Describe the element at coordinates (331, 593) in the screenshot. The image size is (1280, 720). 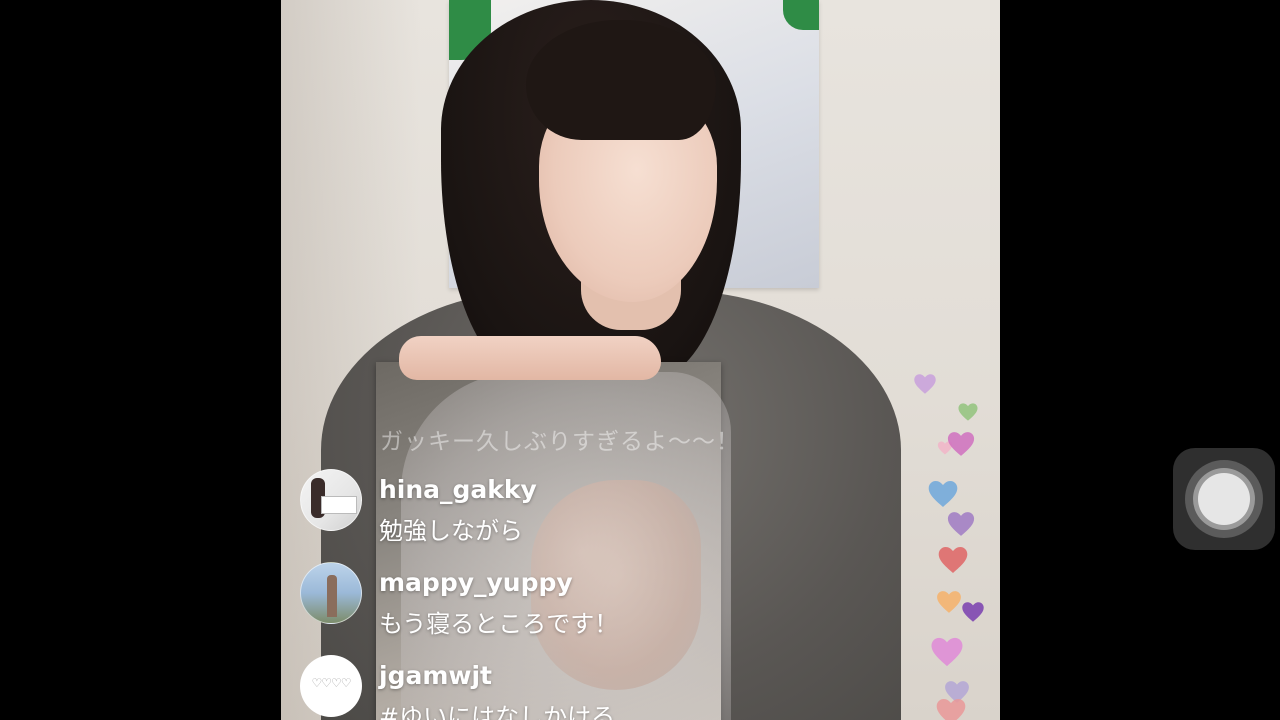
I see `profile-photo-tower-icon` at that location.